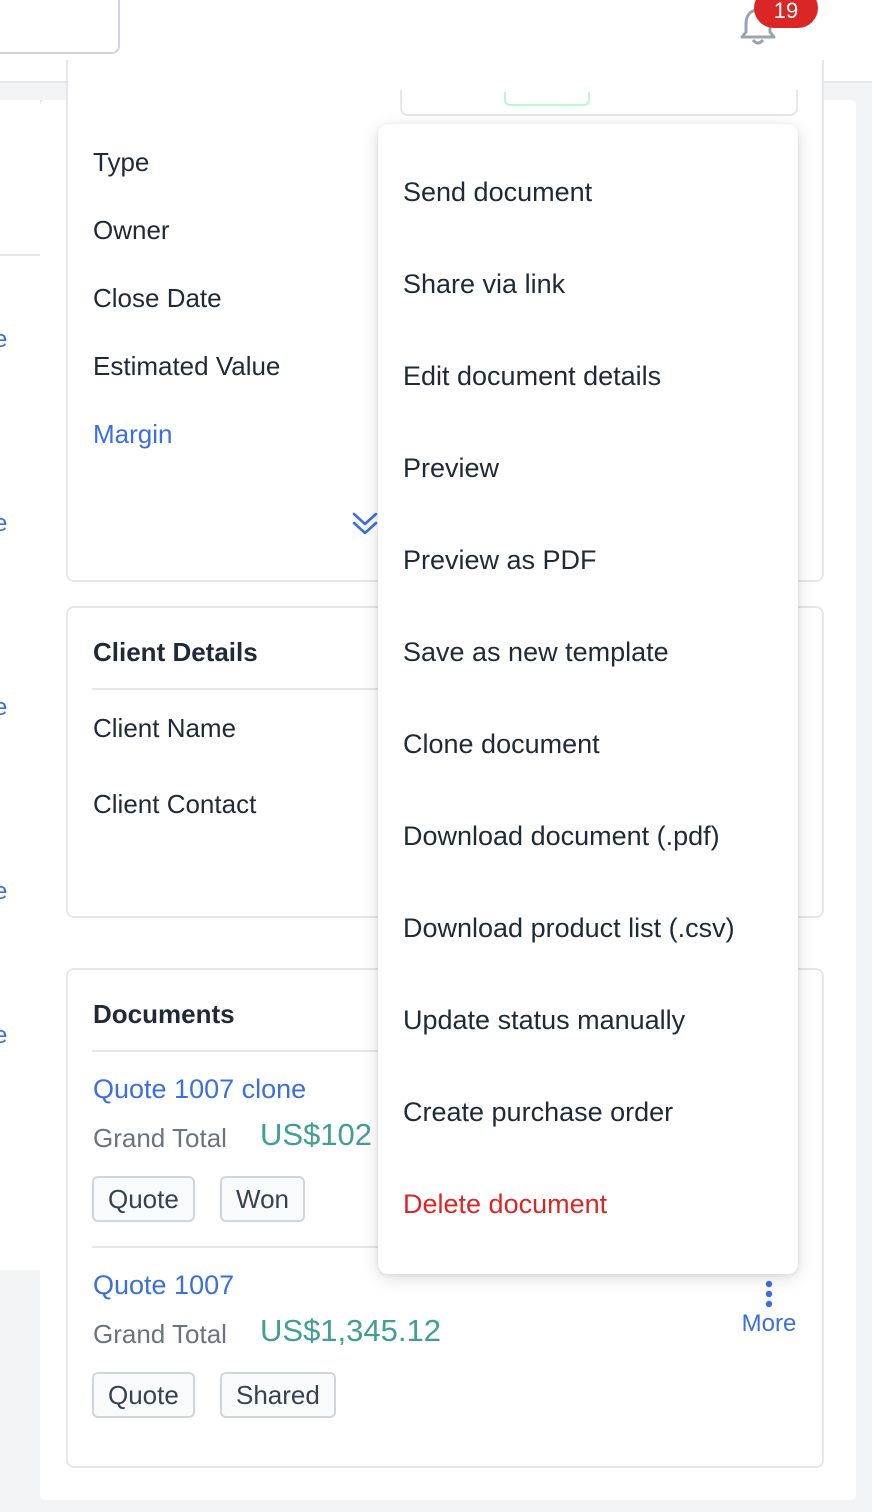  Describe the element at coordinates (132, 434) in the screenshot. I see `field-label-margin: Margin` at that location.